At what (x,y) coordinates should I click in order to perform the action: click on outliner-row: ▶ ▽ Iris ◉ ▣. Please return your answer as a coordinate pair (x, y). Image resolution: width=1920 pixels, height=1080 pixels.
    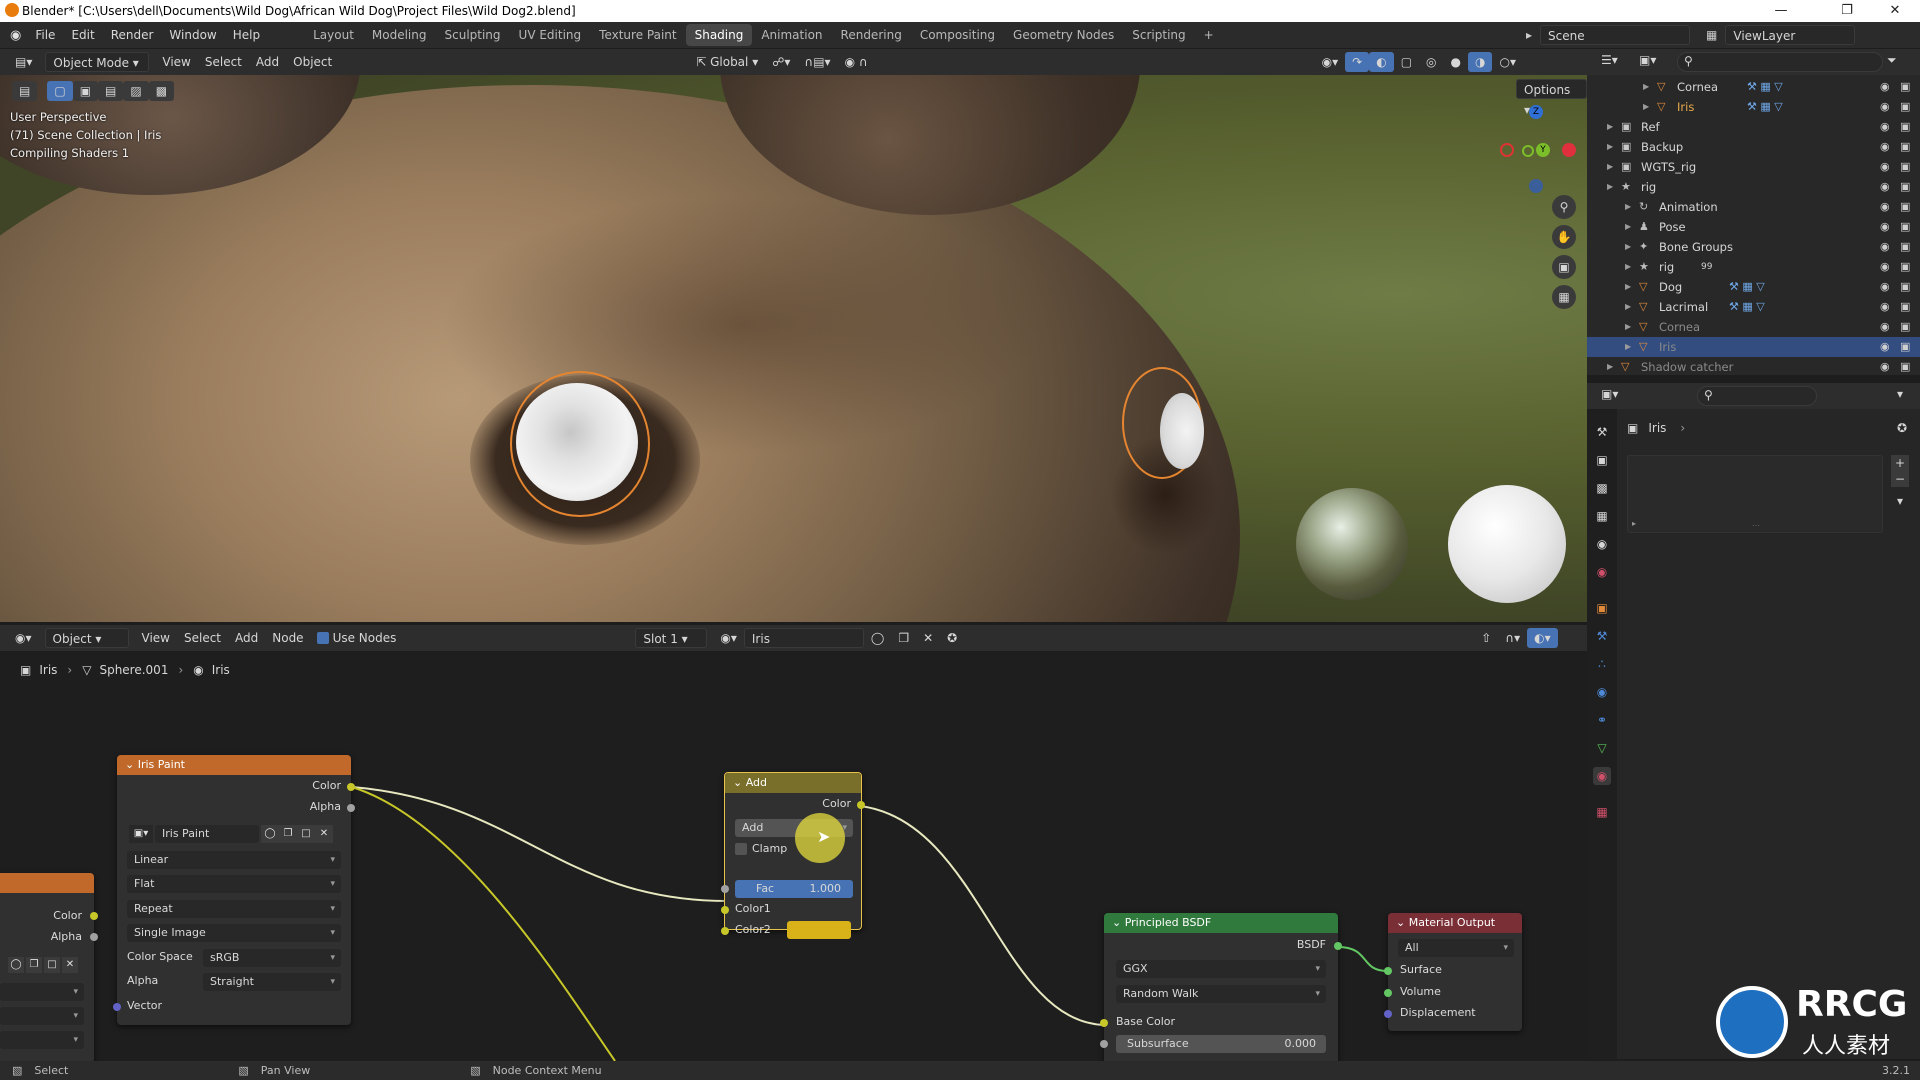
    Looking at the image, I should click on (1753, 347).